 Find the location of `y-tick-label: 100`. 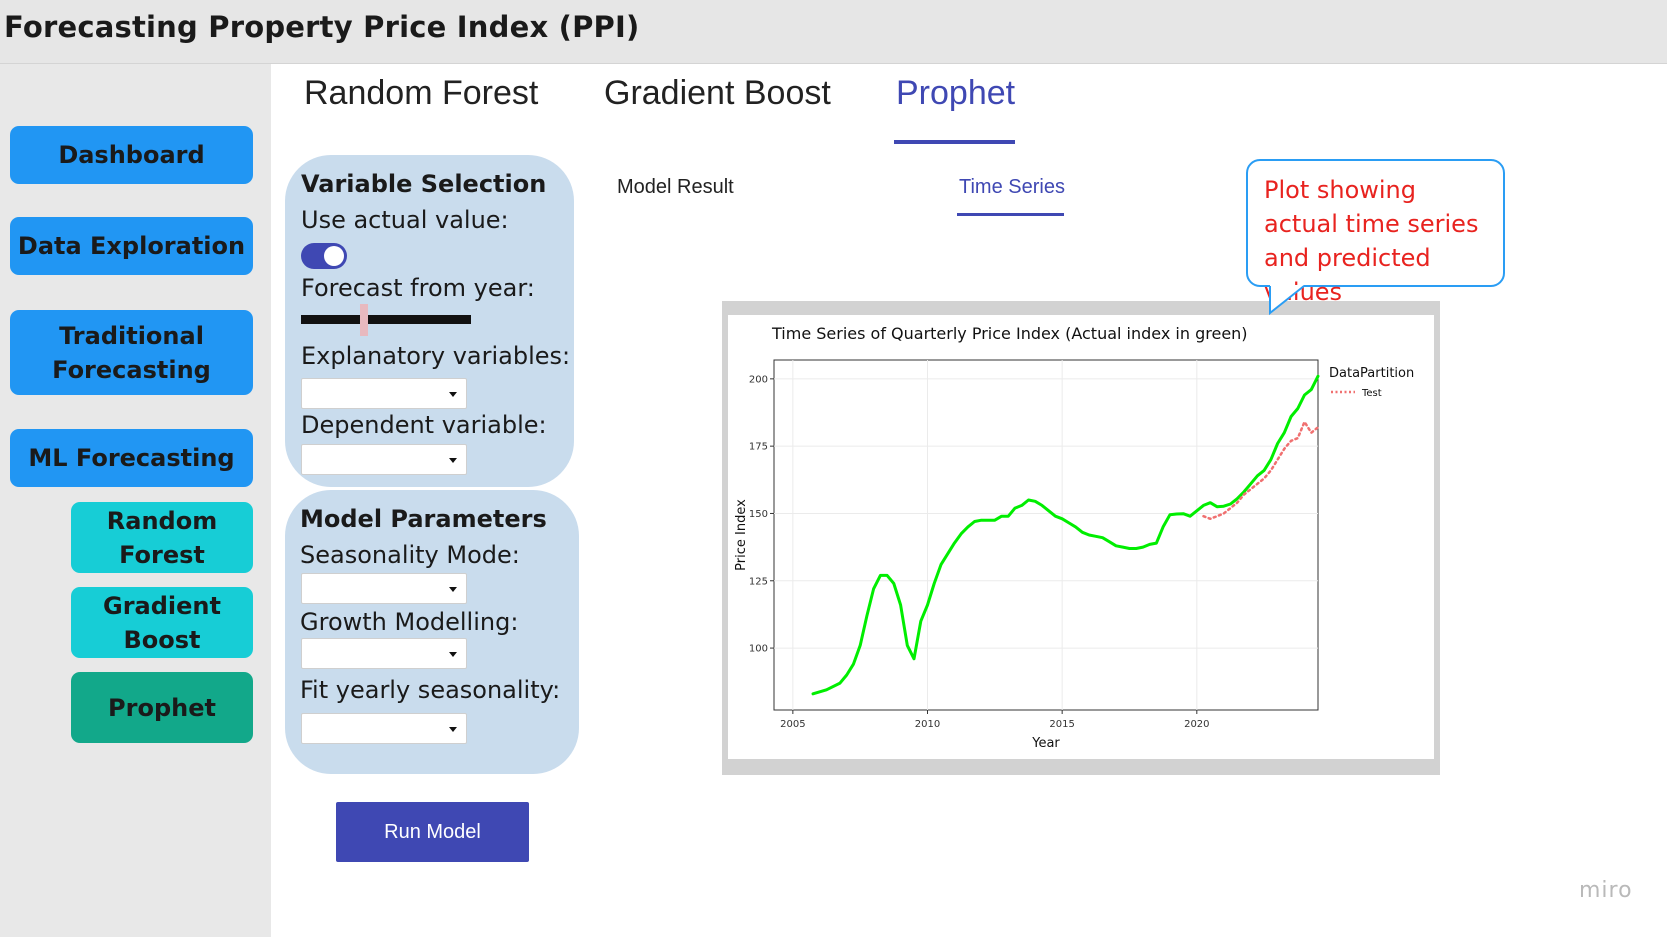

y-tick-label: 100 is located at coordinates (758, 649).